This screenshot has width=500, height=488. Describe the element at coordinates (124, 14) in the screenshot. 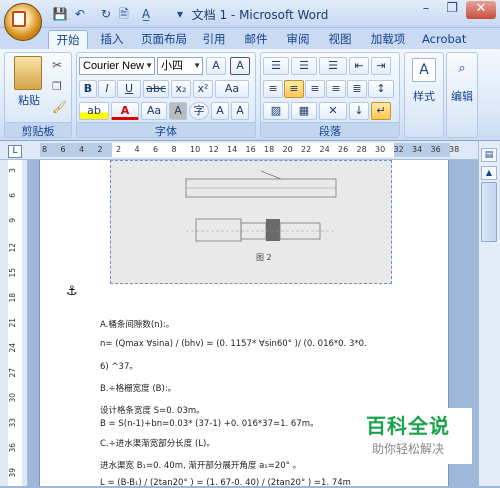

I see `print-preview-icon: 🖹` at that location.